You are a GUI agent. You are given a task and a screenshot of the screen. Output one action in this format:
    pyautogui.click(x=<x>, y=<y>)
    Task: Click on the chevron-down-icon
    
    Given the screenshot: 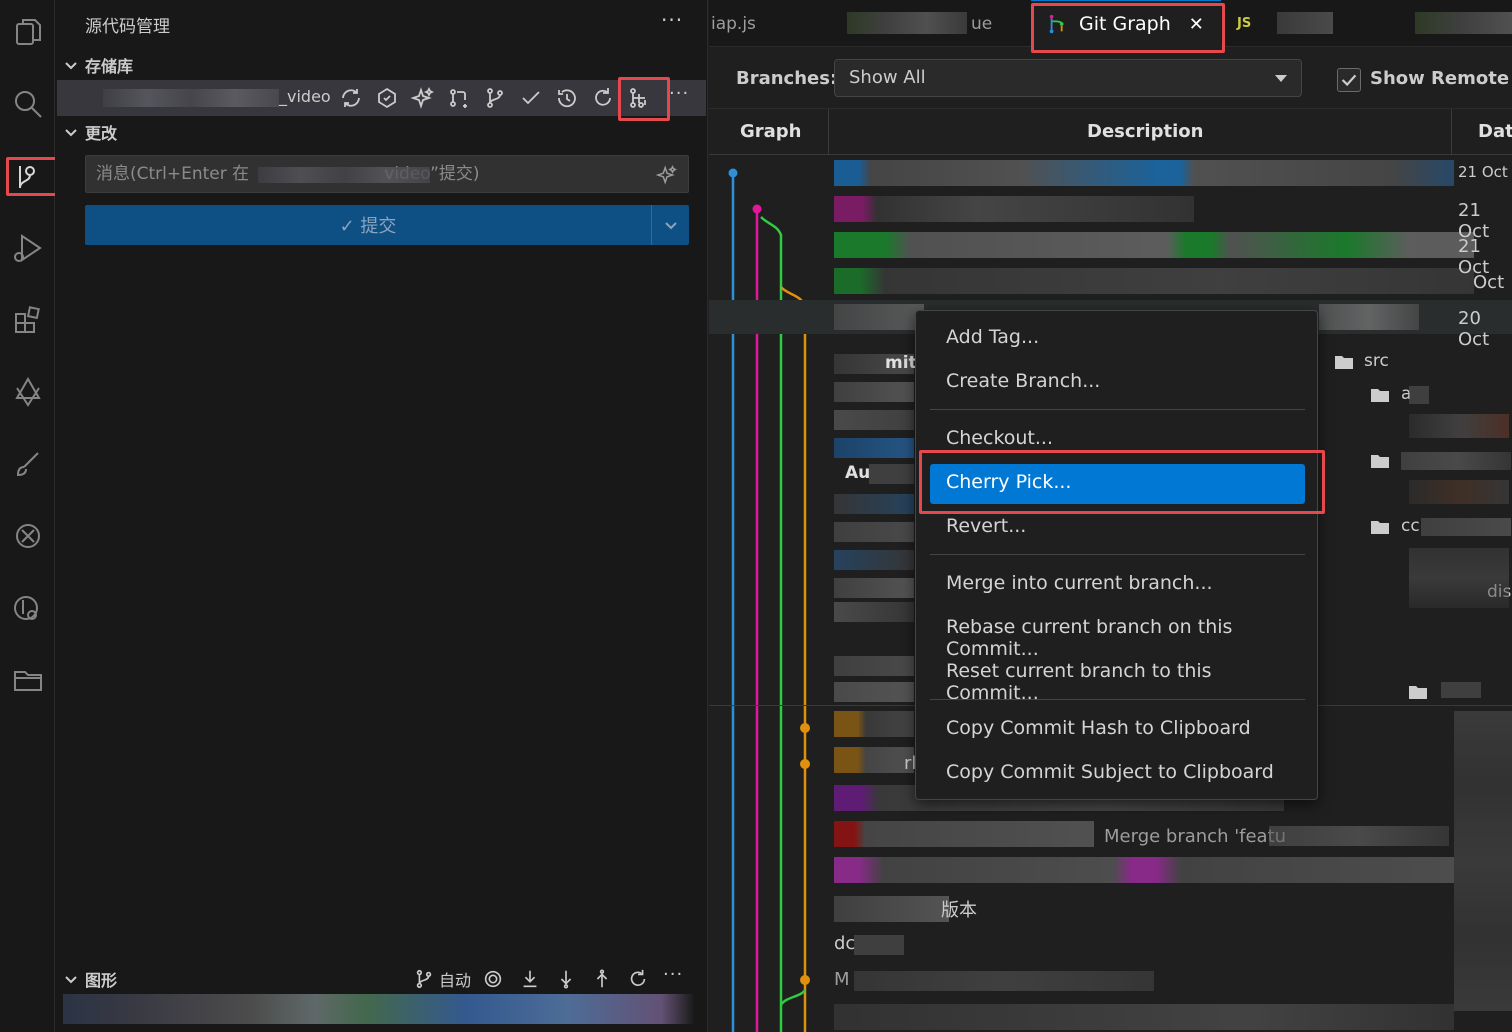 What is the action you would take?
    pyautogui.click(x=71, y=980)
    